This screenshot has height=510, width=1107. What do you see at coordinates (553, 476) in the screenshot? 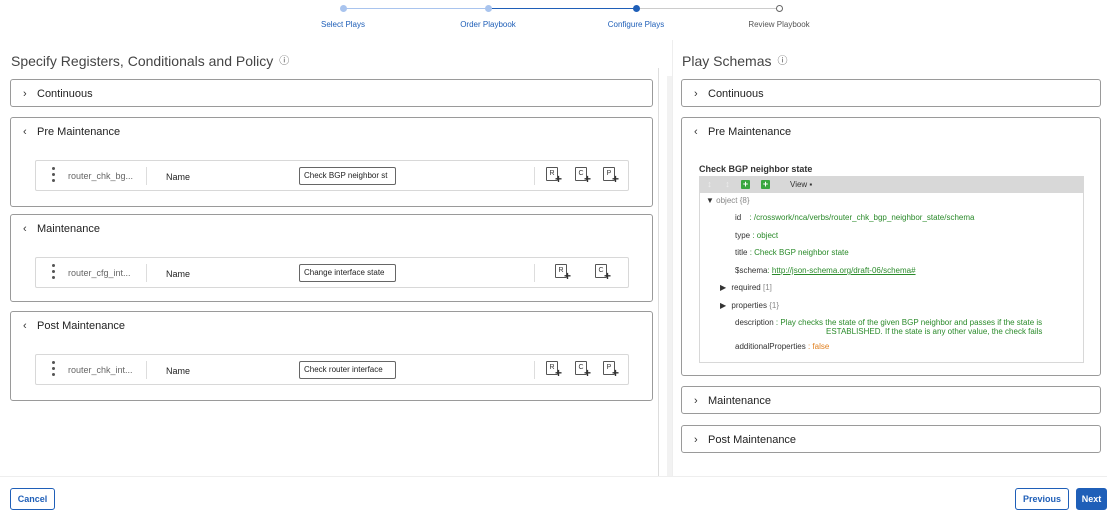
I see `footer-divider` at bounding box center [553, 476].